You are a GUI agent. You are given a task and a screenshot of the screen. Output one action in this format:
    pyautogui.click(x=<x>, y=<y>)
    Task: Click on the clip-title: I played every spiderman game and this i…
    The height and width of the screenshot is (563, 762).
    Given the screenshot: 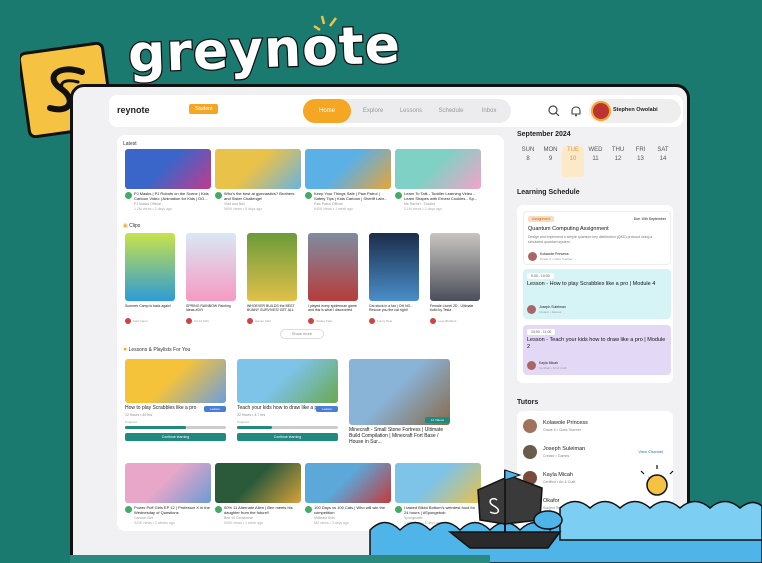 What is the action you would take?
    pyautogui.click(x=333, y=308)
    